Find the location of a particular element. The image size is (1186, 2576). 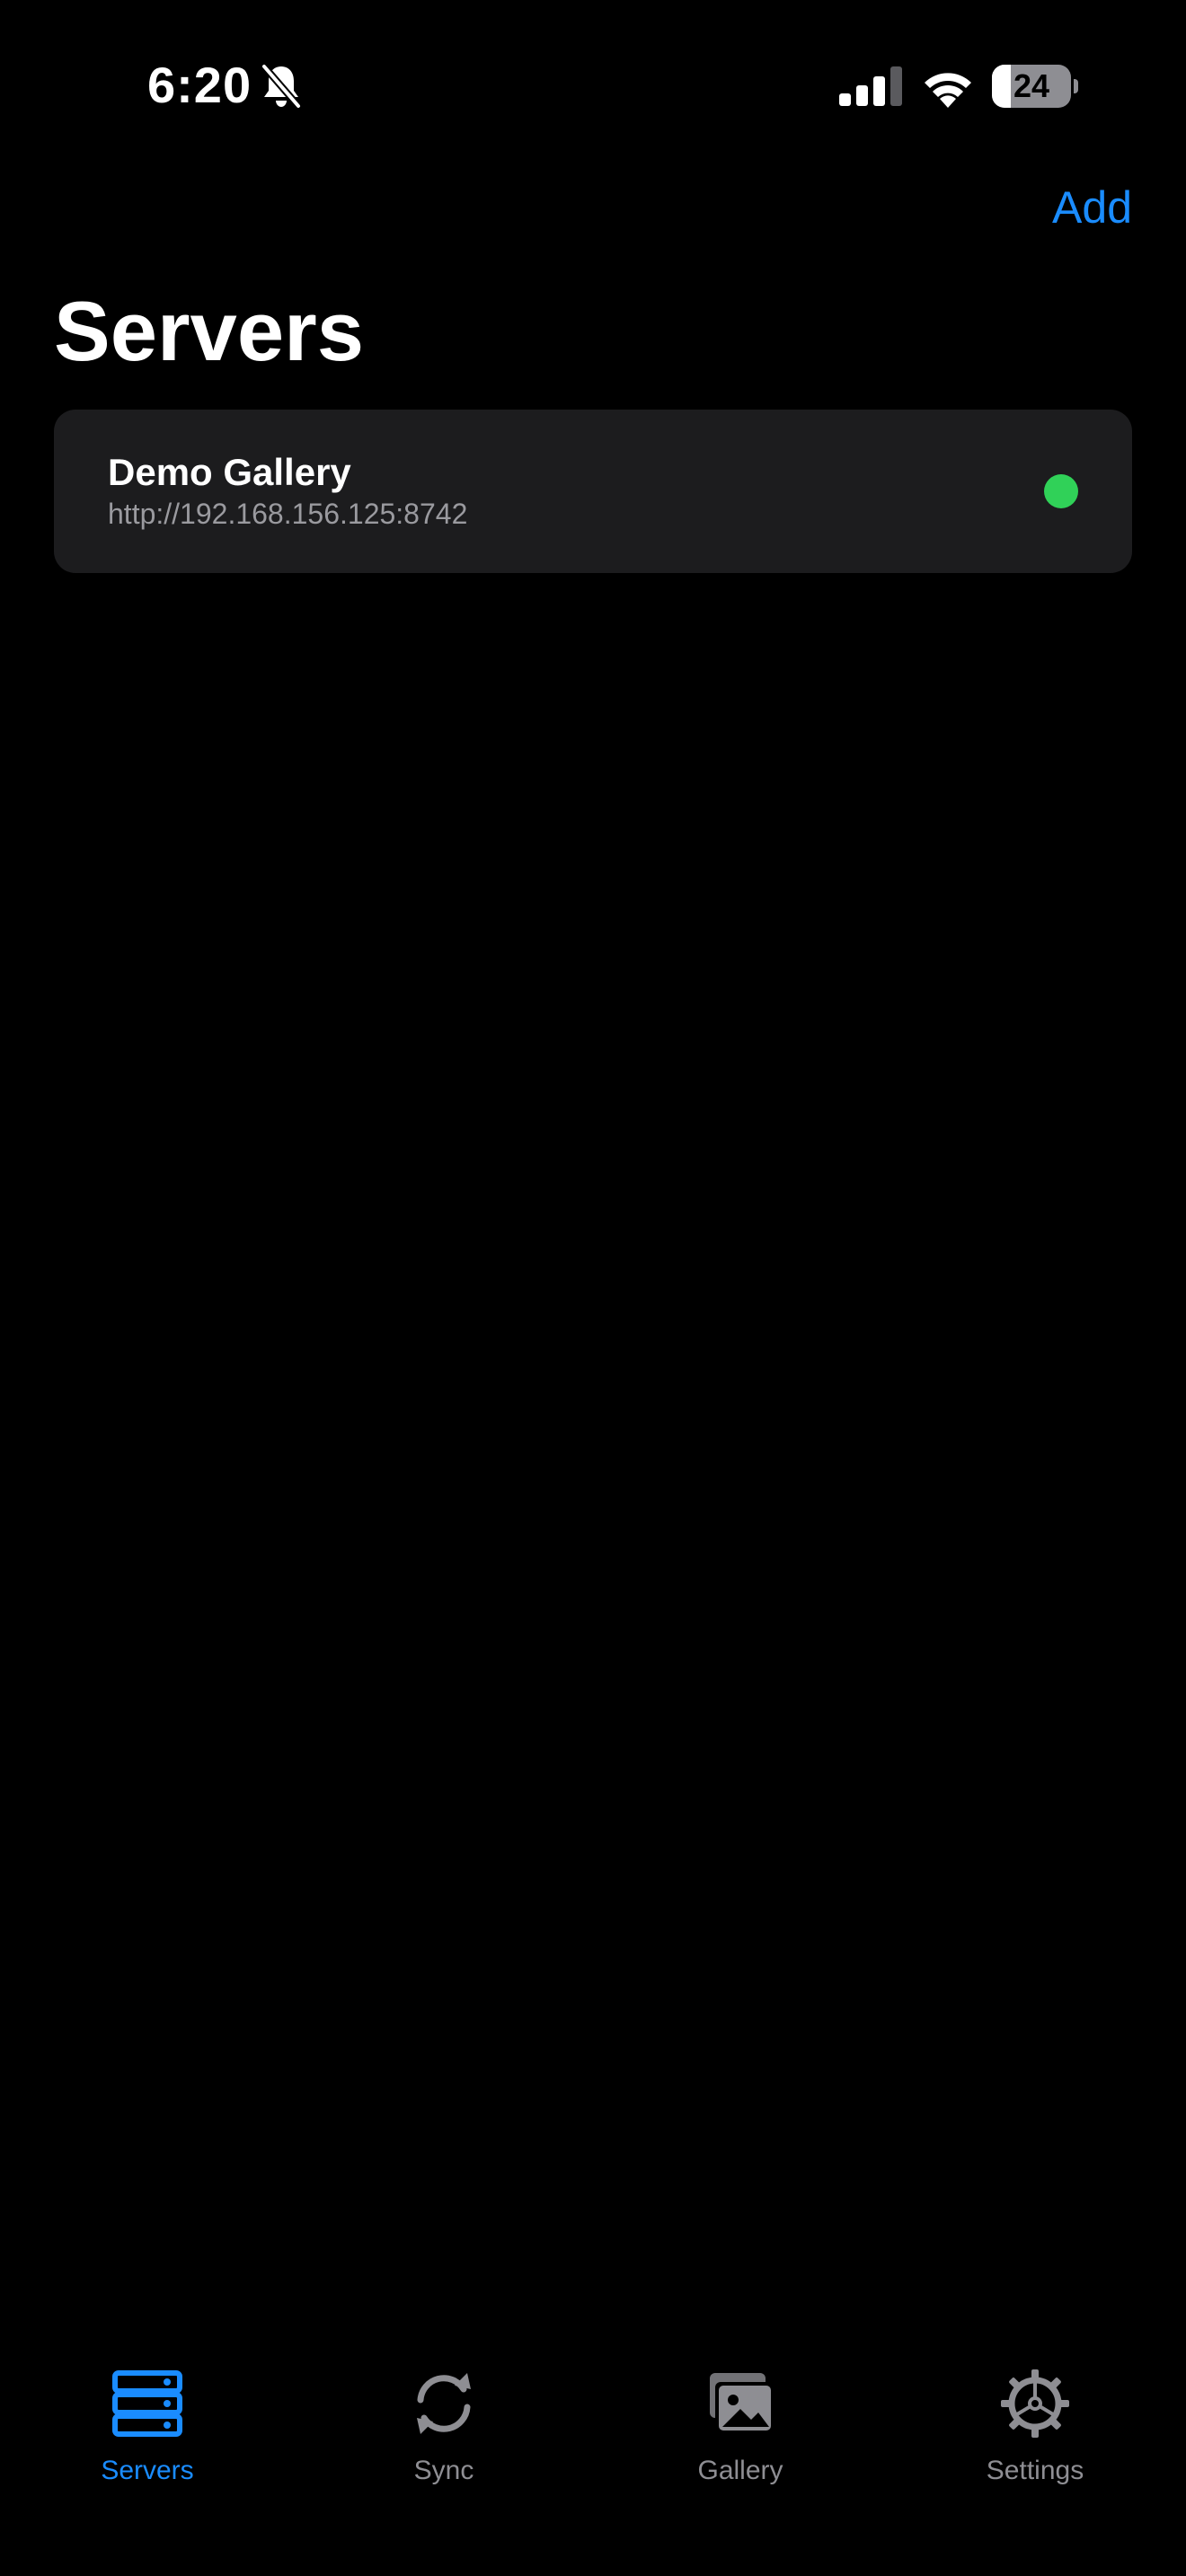

add-server-button: Add is located at coordinates (1092, 207).